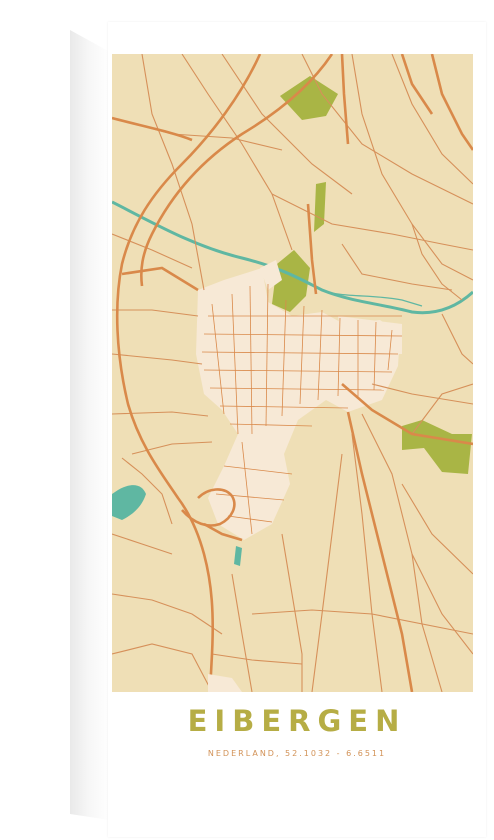 The height and width of the screenshot is (840, 494). What do you see at coordinates (297, 753) in the screenshot?
I see `location-subtitle: NEDERLAND, 52.1032 - 6.6511` at bounding box center [297, 753].